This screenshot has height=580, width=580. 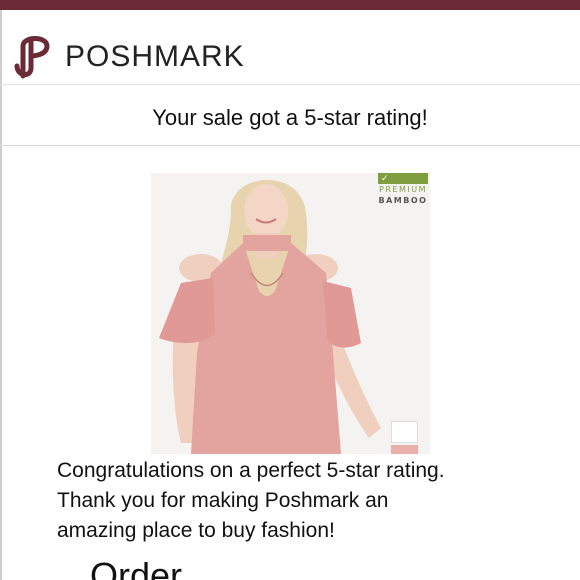 I want to click on frame-border, so click(x=1, y=295).